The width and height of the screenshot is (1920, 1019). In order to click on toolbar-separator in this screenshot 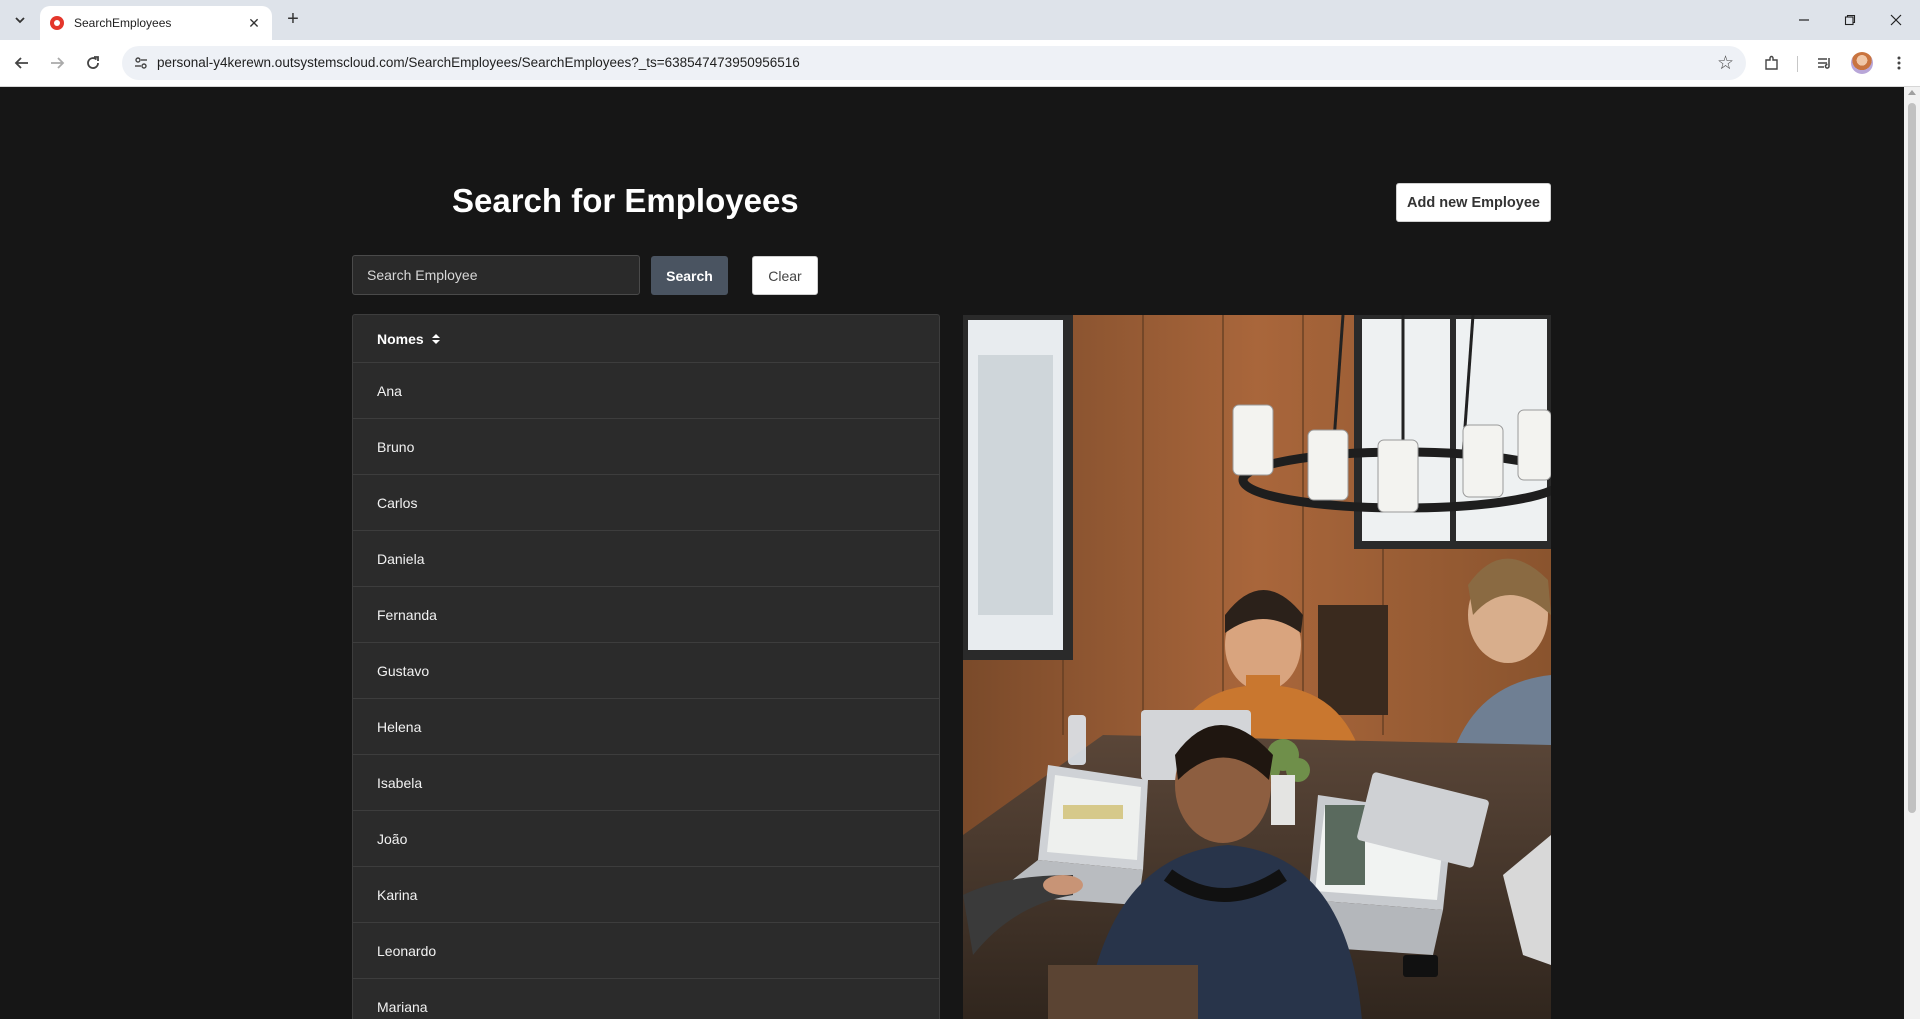, I will do `click(1797, 64)`.